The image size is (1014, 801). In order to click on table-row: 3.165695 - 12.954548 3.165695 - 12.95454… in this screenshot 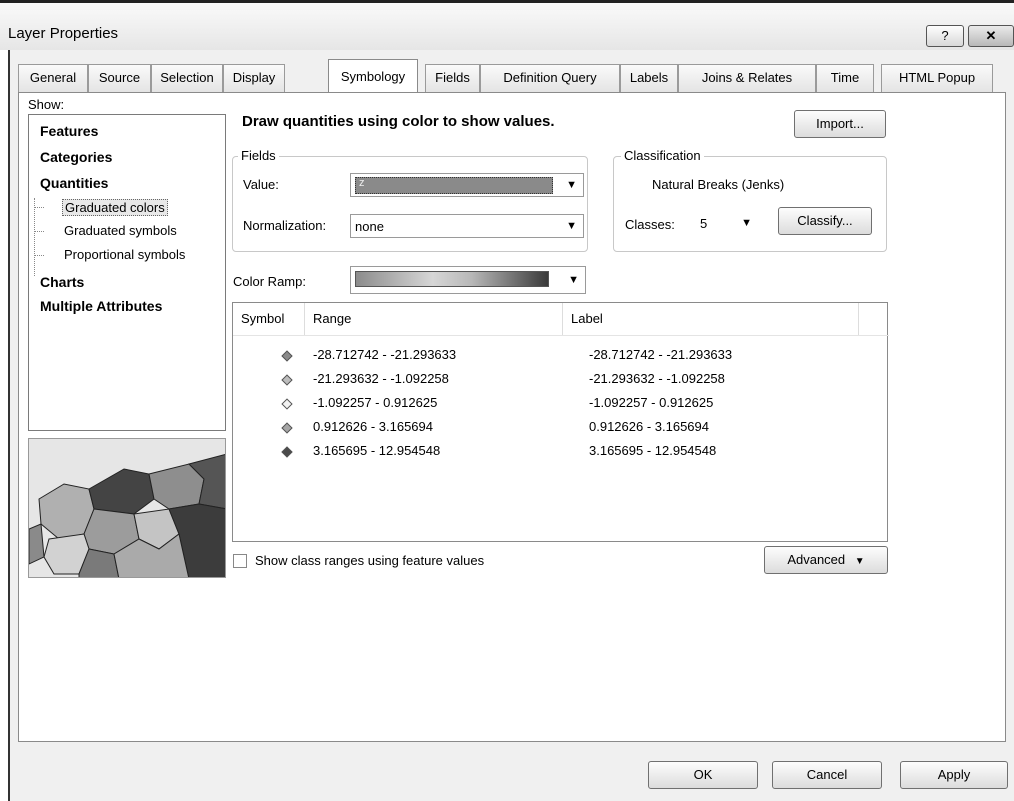, I will do `click(561, 453)`.